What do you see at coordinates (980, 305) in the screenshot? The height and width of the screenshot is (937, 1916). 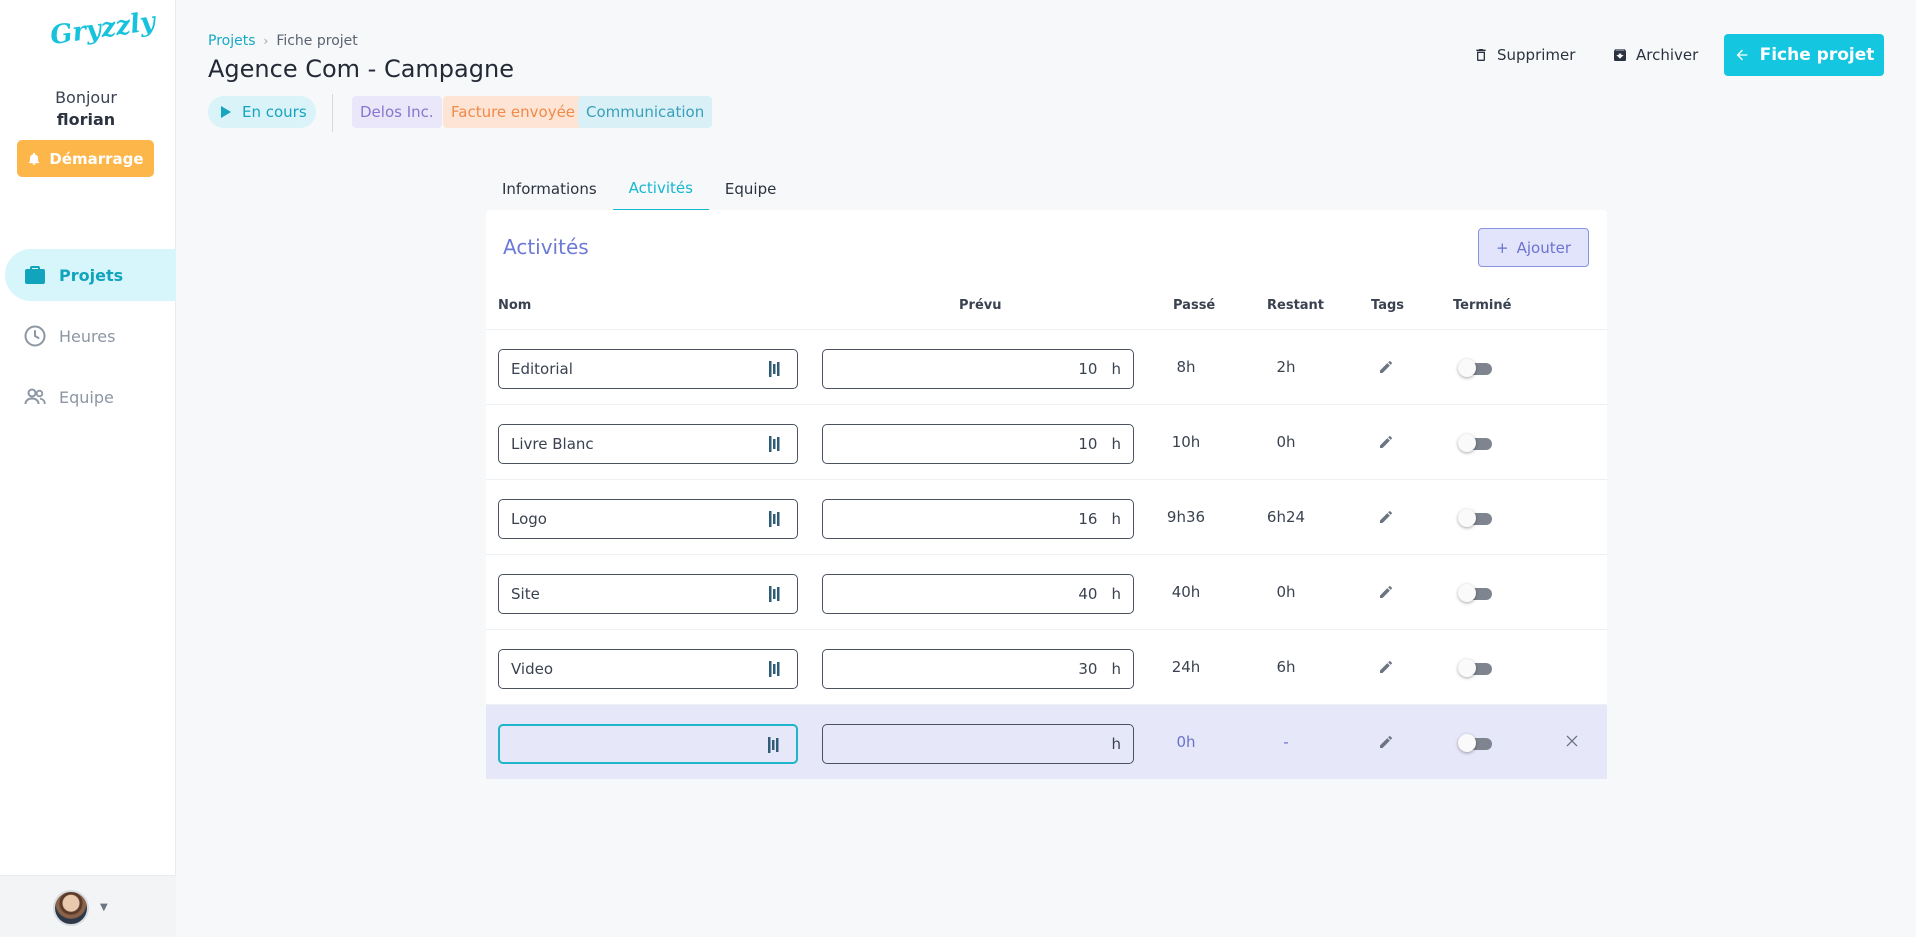 I see `col-header-prevu: Prévu` at bounding box center [980, 305].